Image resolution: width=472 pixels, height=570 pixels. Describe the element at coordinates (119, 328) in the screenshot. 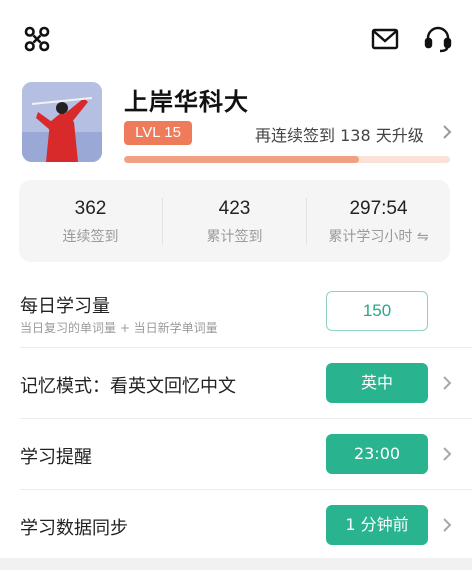

I see `row-subtitle: 当日复习的单词量 + 当日新学单词量` at that location.